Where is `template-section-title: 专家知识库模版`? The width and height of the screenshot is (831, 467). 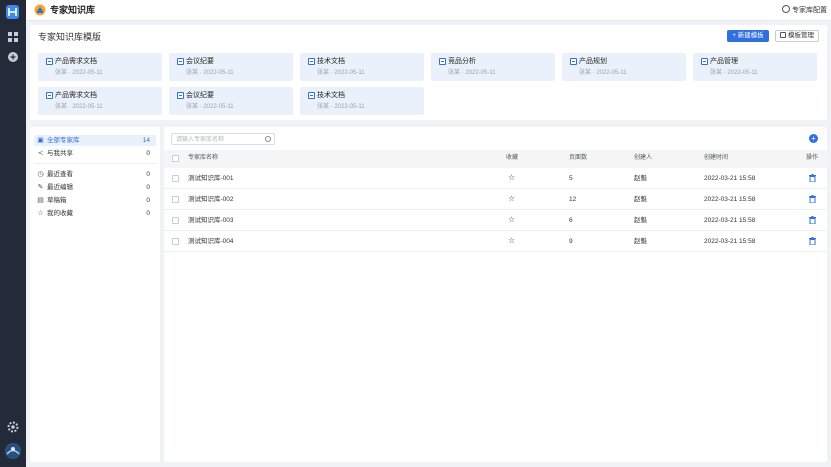 template-section-title: 专家知识库模版 is located at coordinates (70, 37).